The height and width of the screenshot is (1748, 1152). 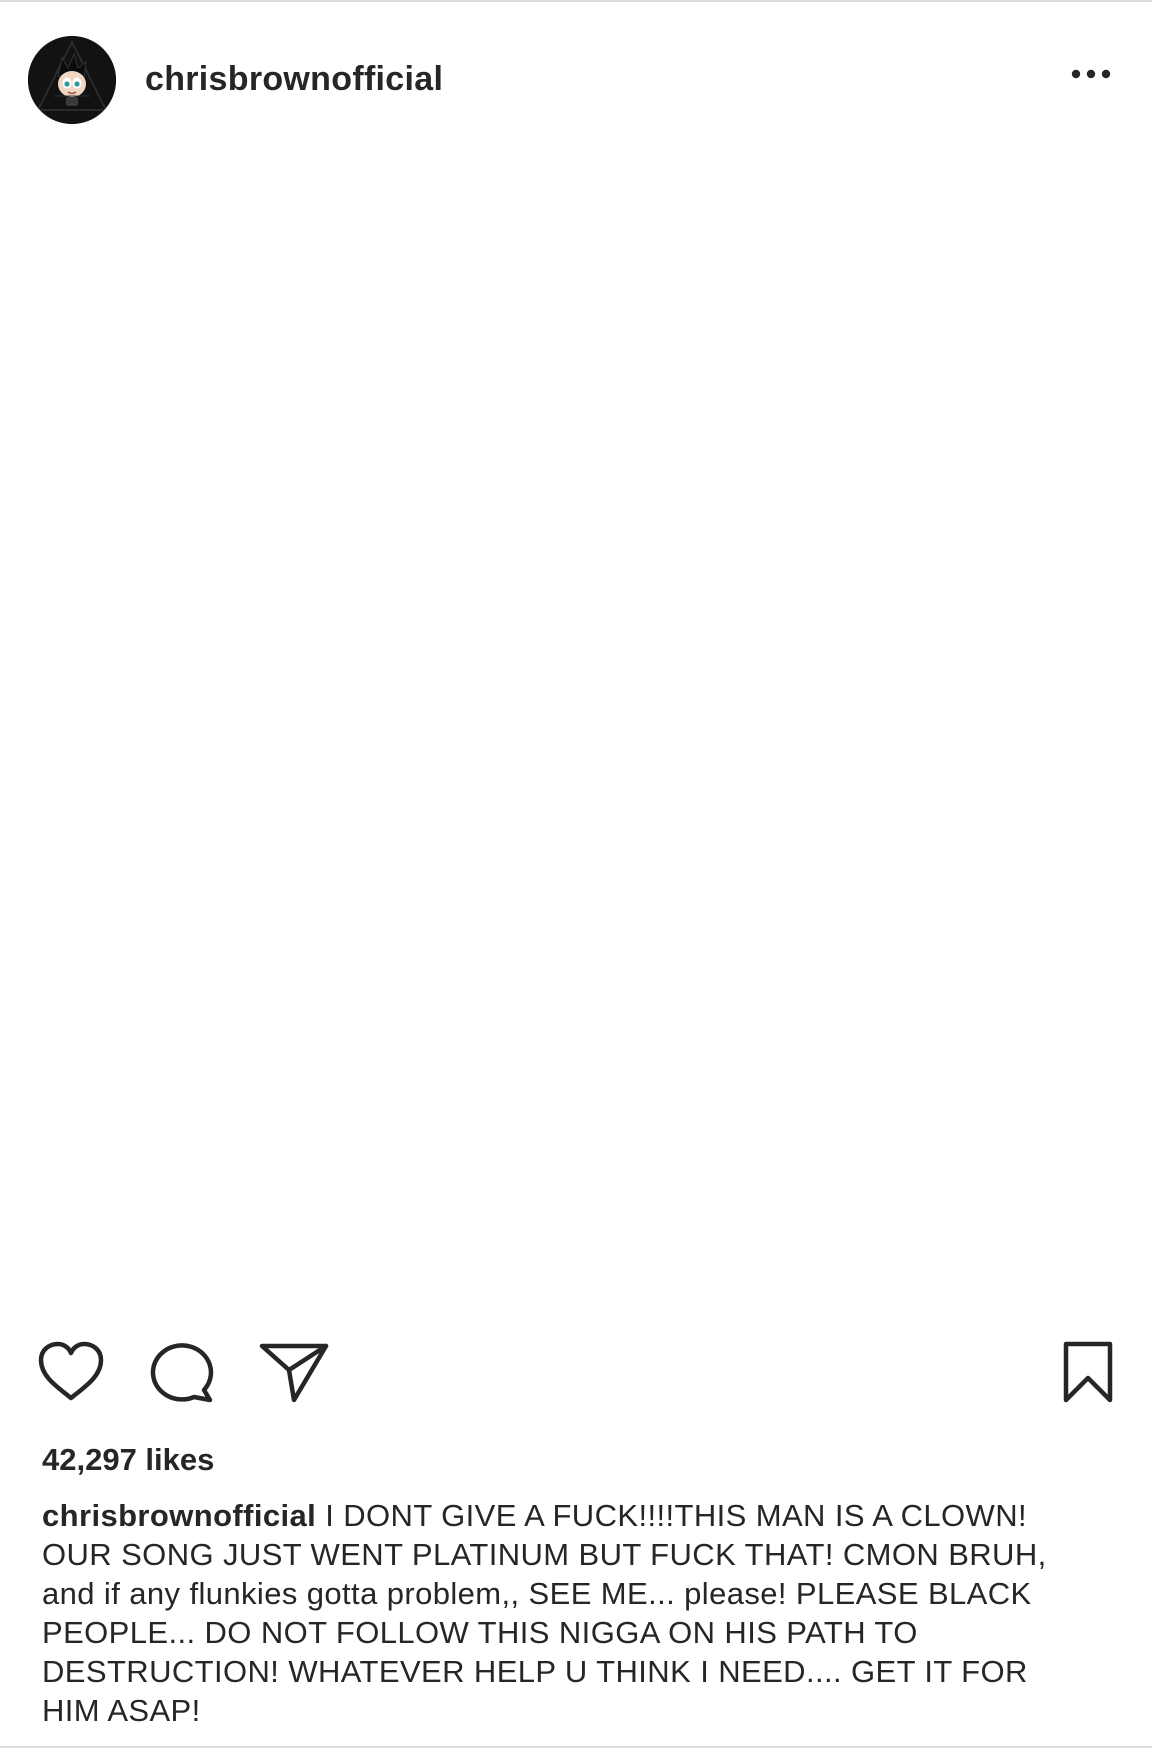 I want to click on avatar-image, so click(x=72, y=80).